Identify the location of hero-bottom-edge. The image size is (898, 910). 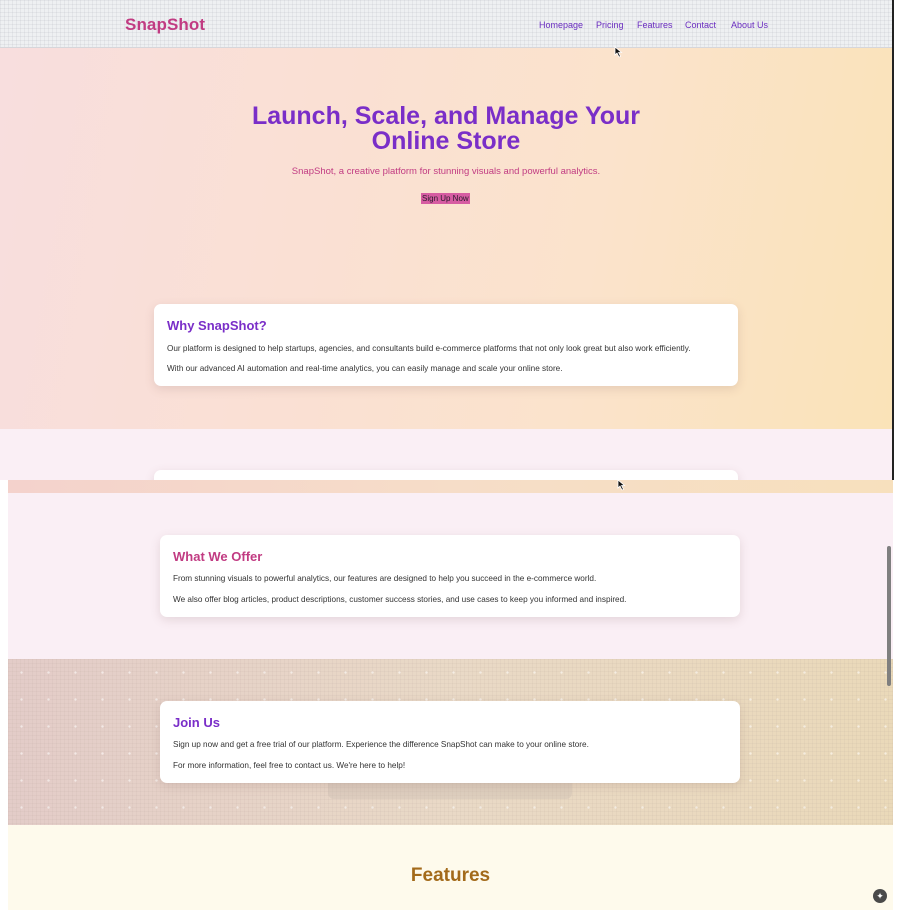
(450, 486).